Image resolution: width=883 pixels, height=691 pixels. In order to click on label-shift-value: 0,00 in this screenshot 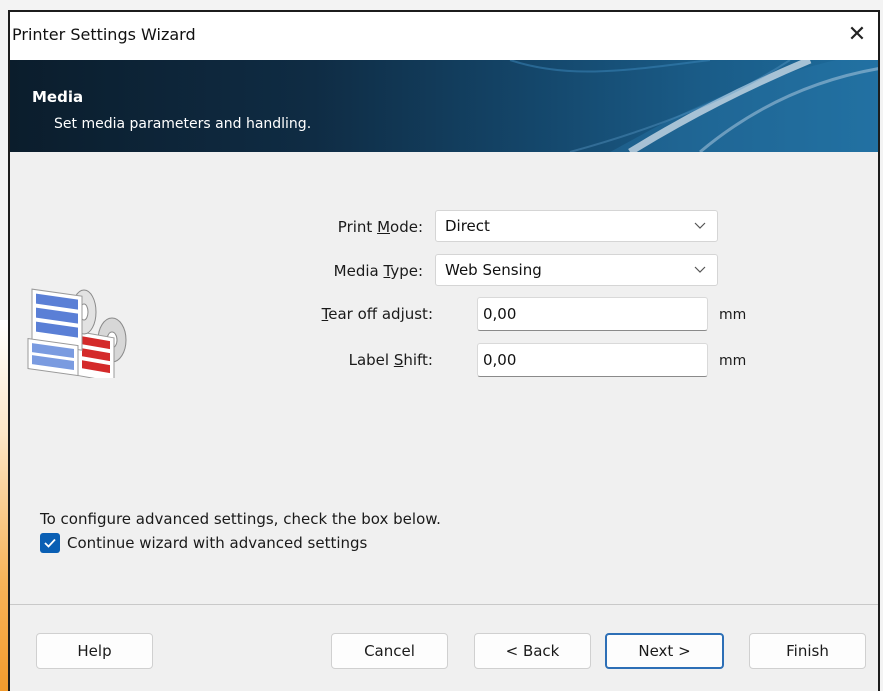, I will do `click(500, 360)`.